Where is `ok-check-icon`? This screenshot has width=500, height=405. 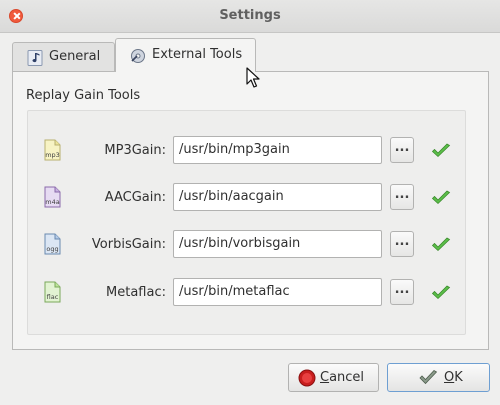 ok-check-icon is located at coordinates (428, 377).